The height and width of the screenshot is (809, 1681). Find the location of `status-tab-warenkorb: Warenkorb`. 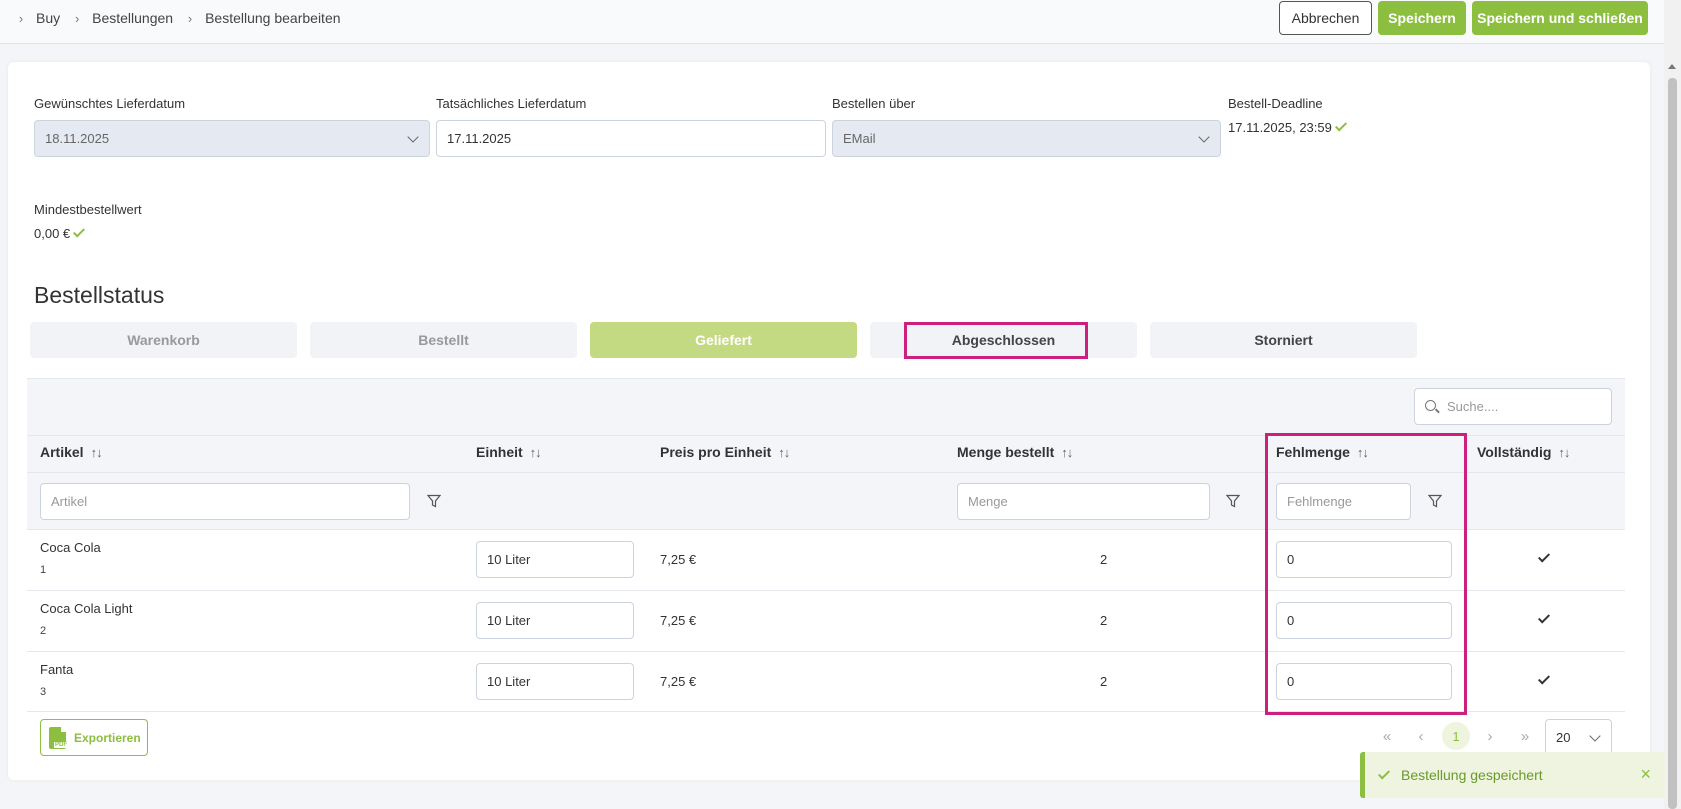

status-tab-warenkorb: Warenkorb is located at coordinates (163, 340).